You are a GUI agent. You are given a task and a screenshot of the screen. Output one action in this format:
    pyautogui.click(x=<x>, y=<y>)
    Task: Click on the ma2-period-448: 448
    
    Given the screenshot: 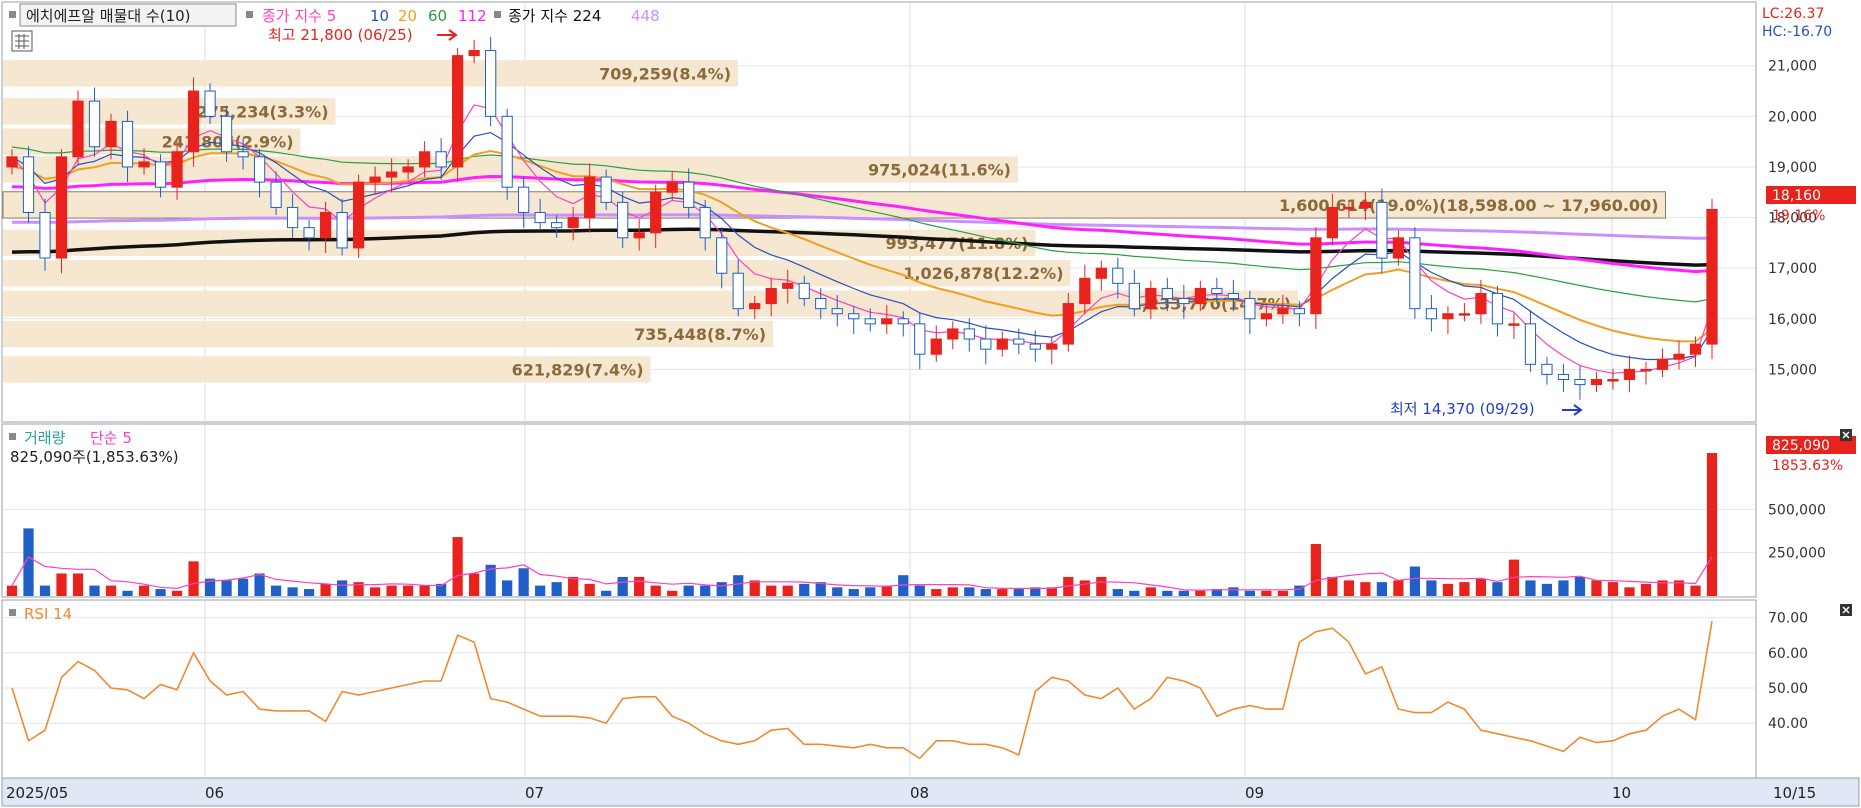 What is the action you would take?
    pyautogui.click(x=645, y=16)
    